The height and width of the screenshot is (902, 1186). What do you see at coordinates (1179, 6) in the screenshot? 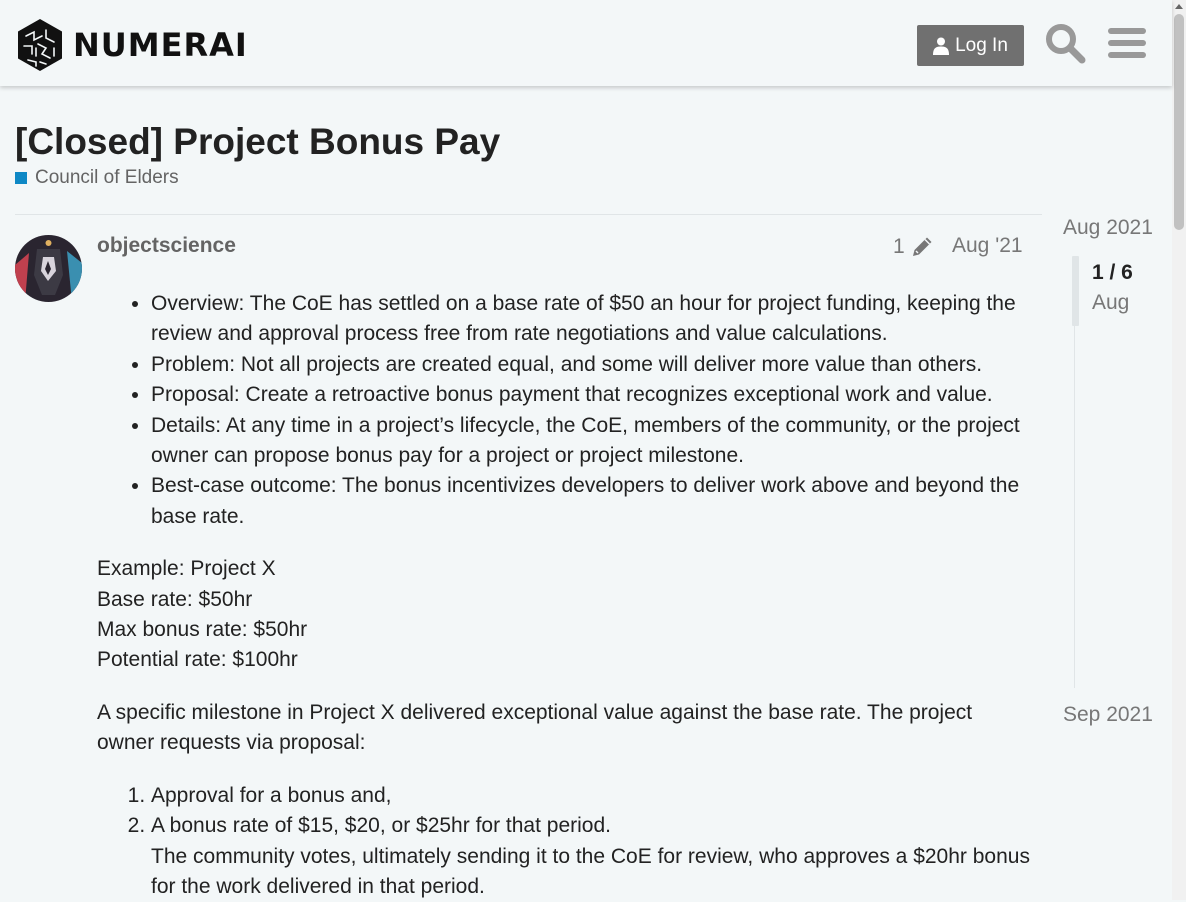
I see `scroll-up-arrow-icon` at bounding box center [1179, 6].